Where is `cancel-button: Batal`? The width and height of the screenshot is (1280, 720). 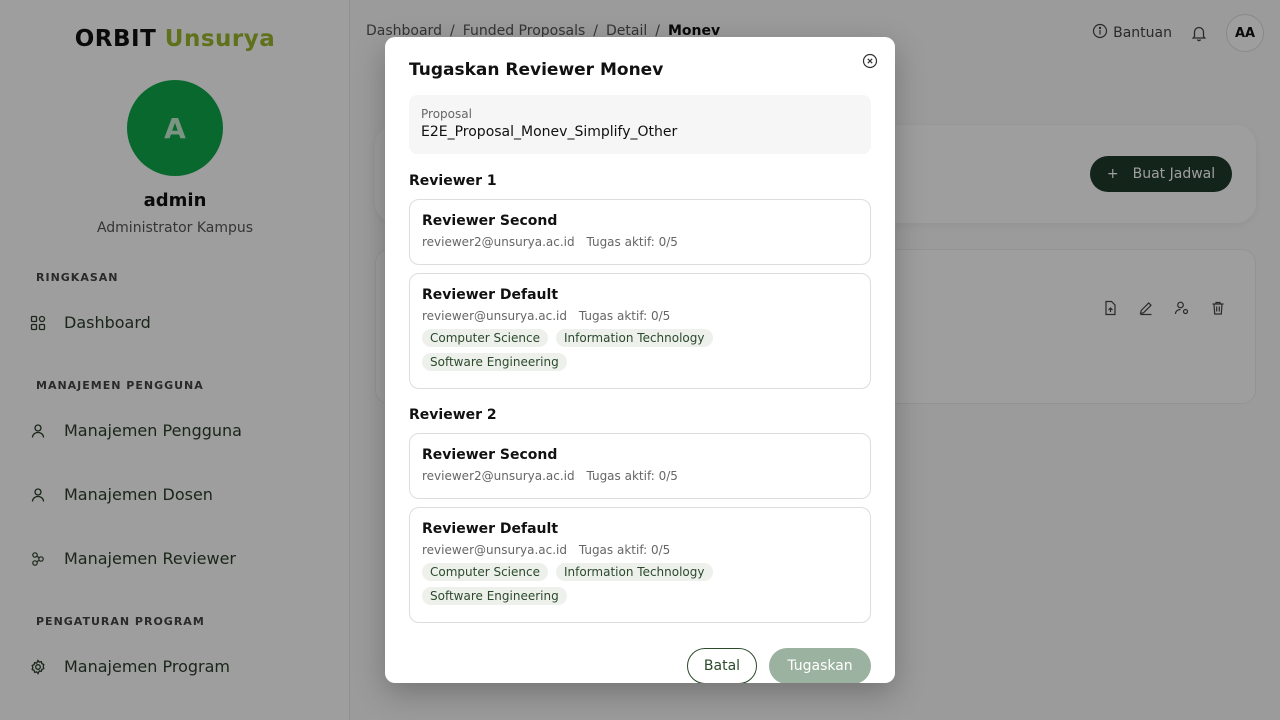
cancel-button: Batal is located at coordinates (722, 665).